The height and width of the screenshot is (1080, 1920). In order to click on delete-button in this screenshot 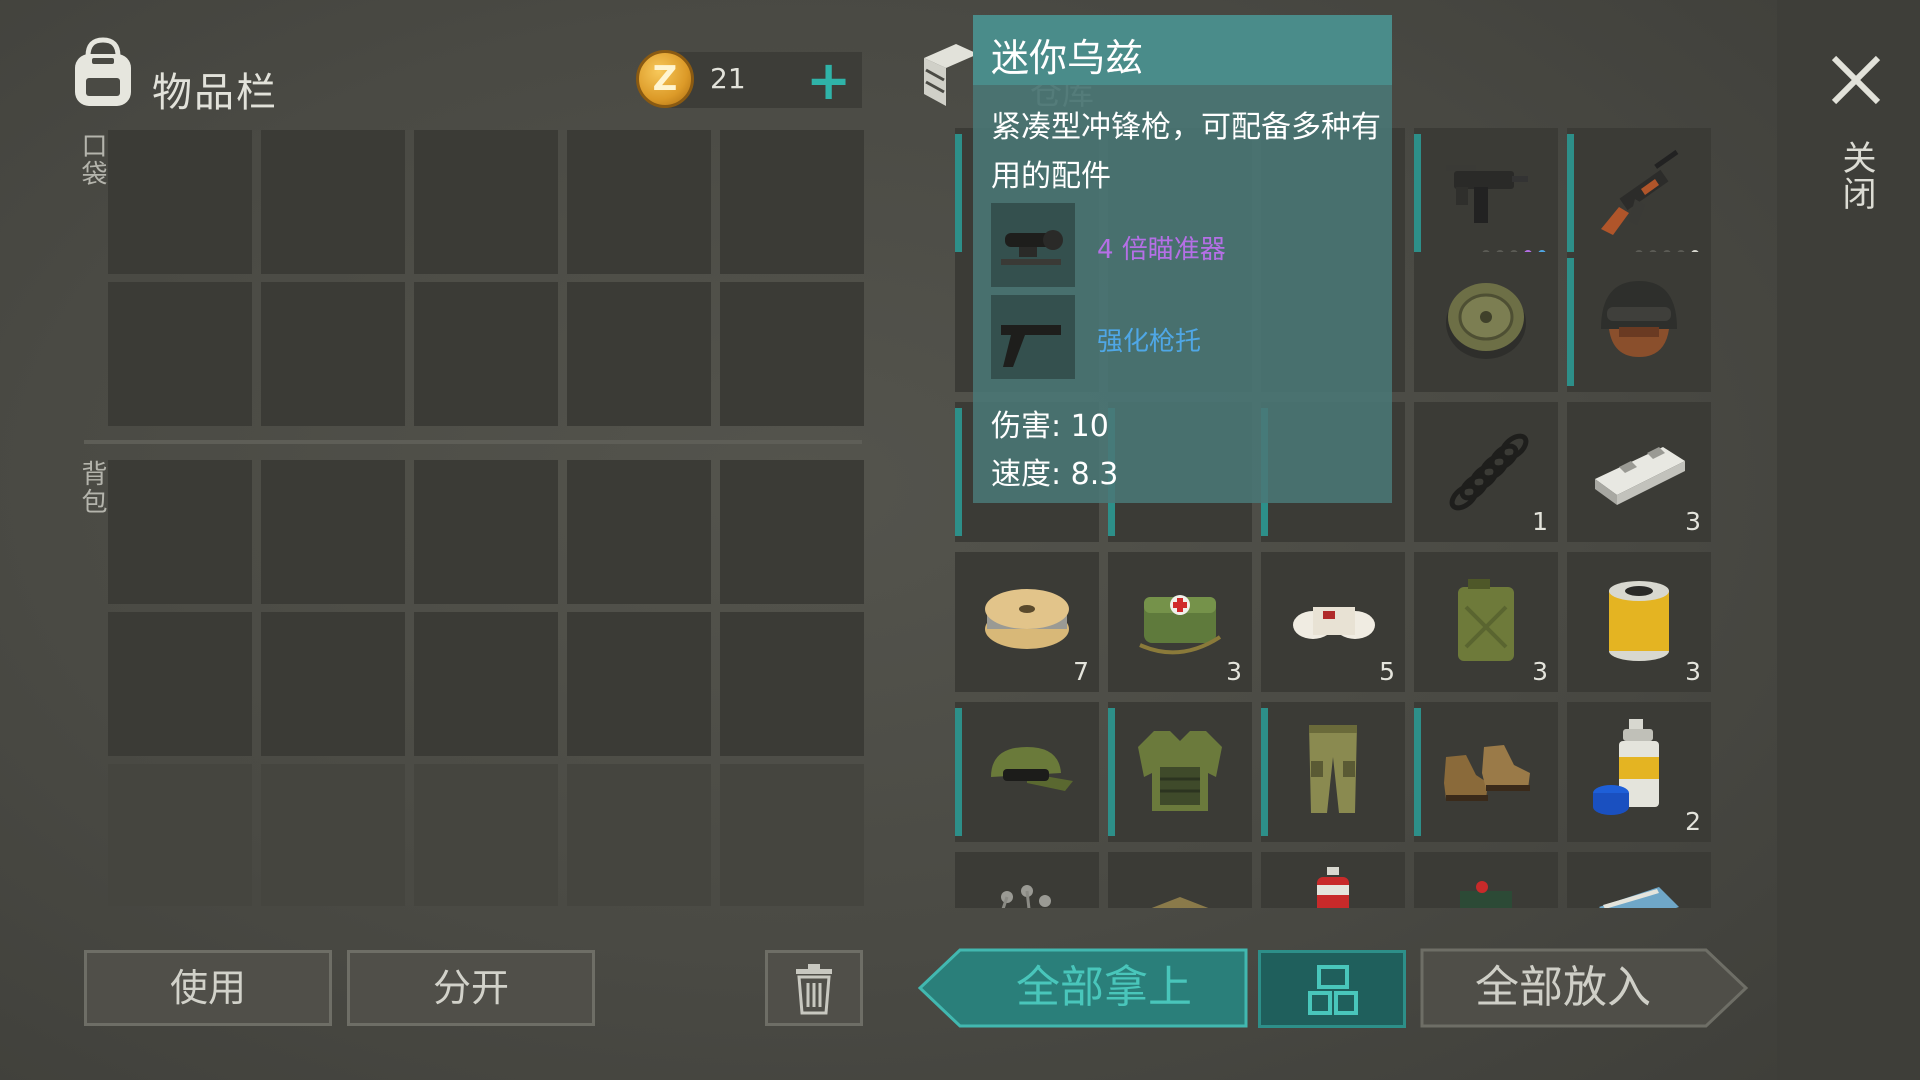, I will do `click(814, 988)`.